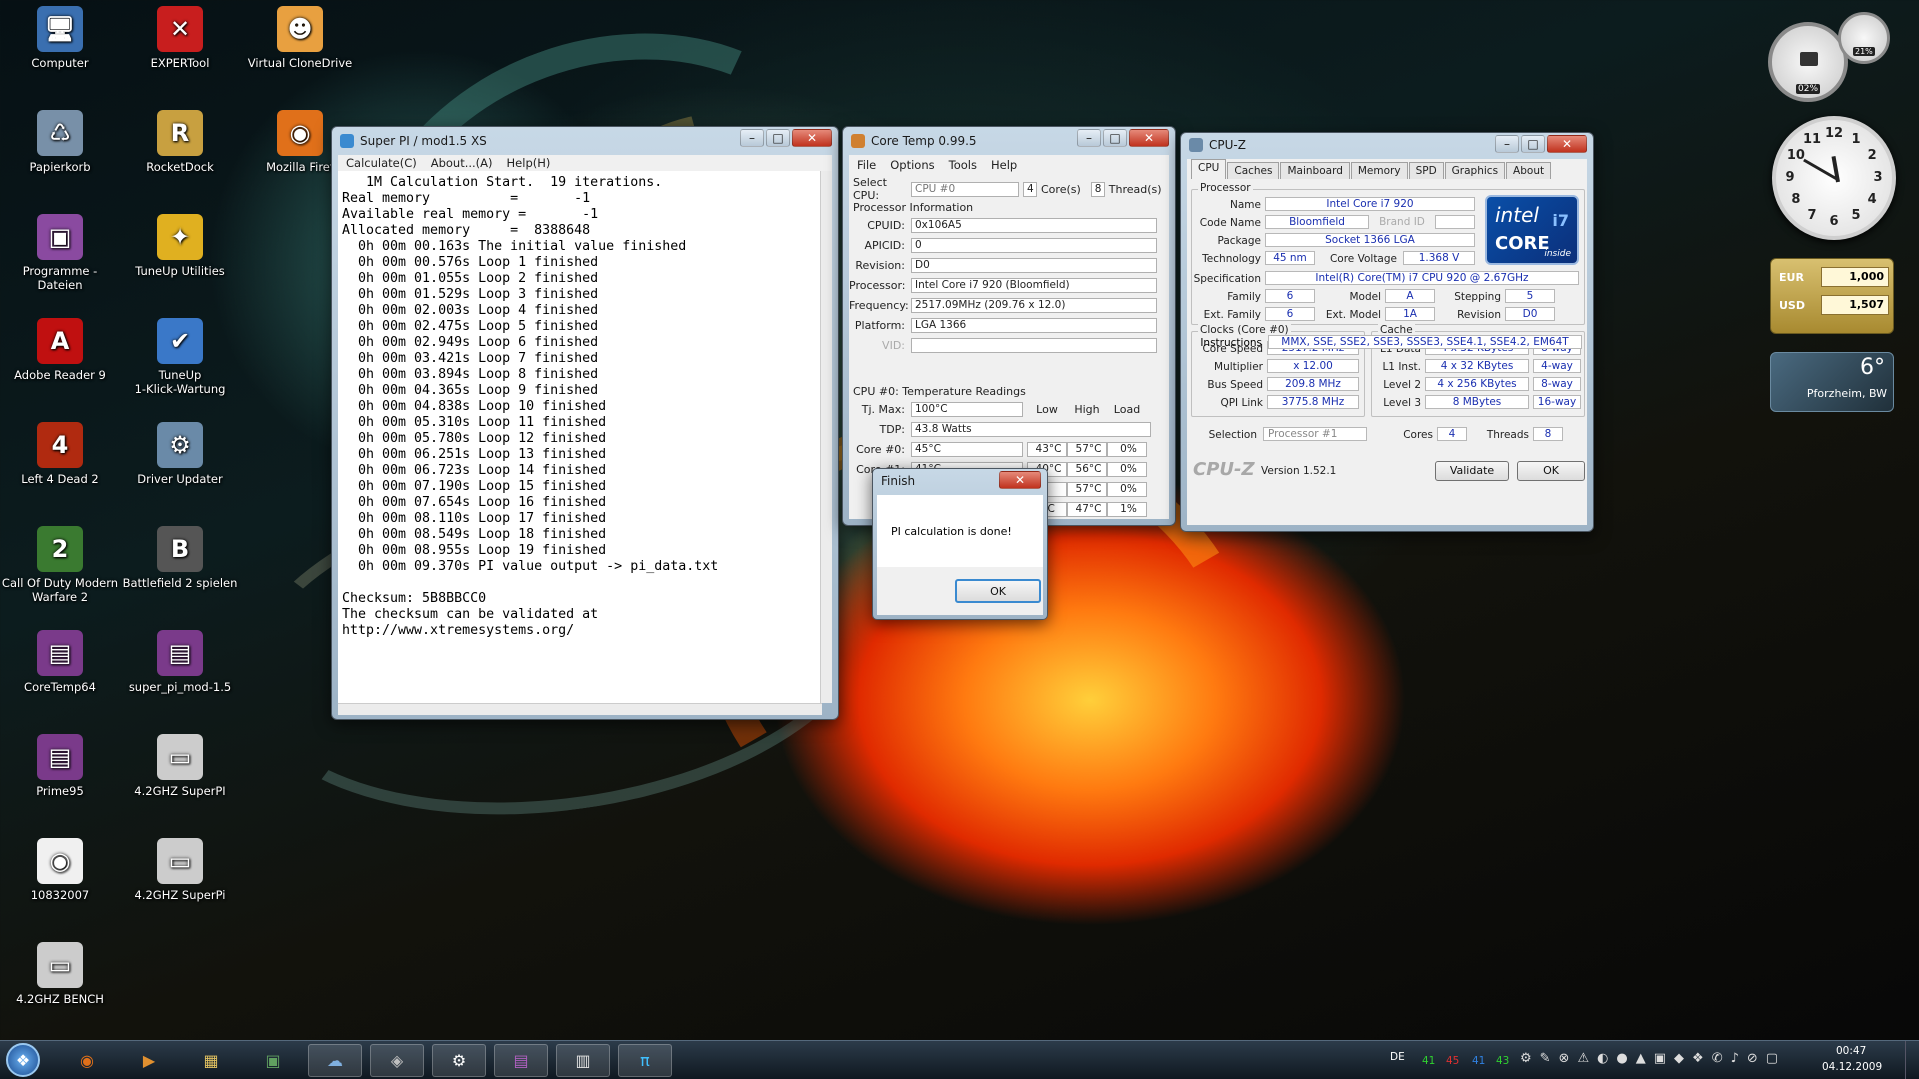 The image size is (1919, 1079). I want to click on start-button: ❖, so click(23, 1060).